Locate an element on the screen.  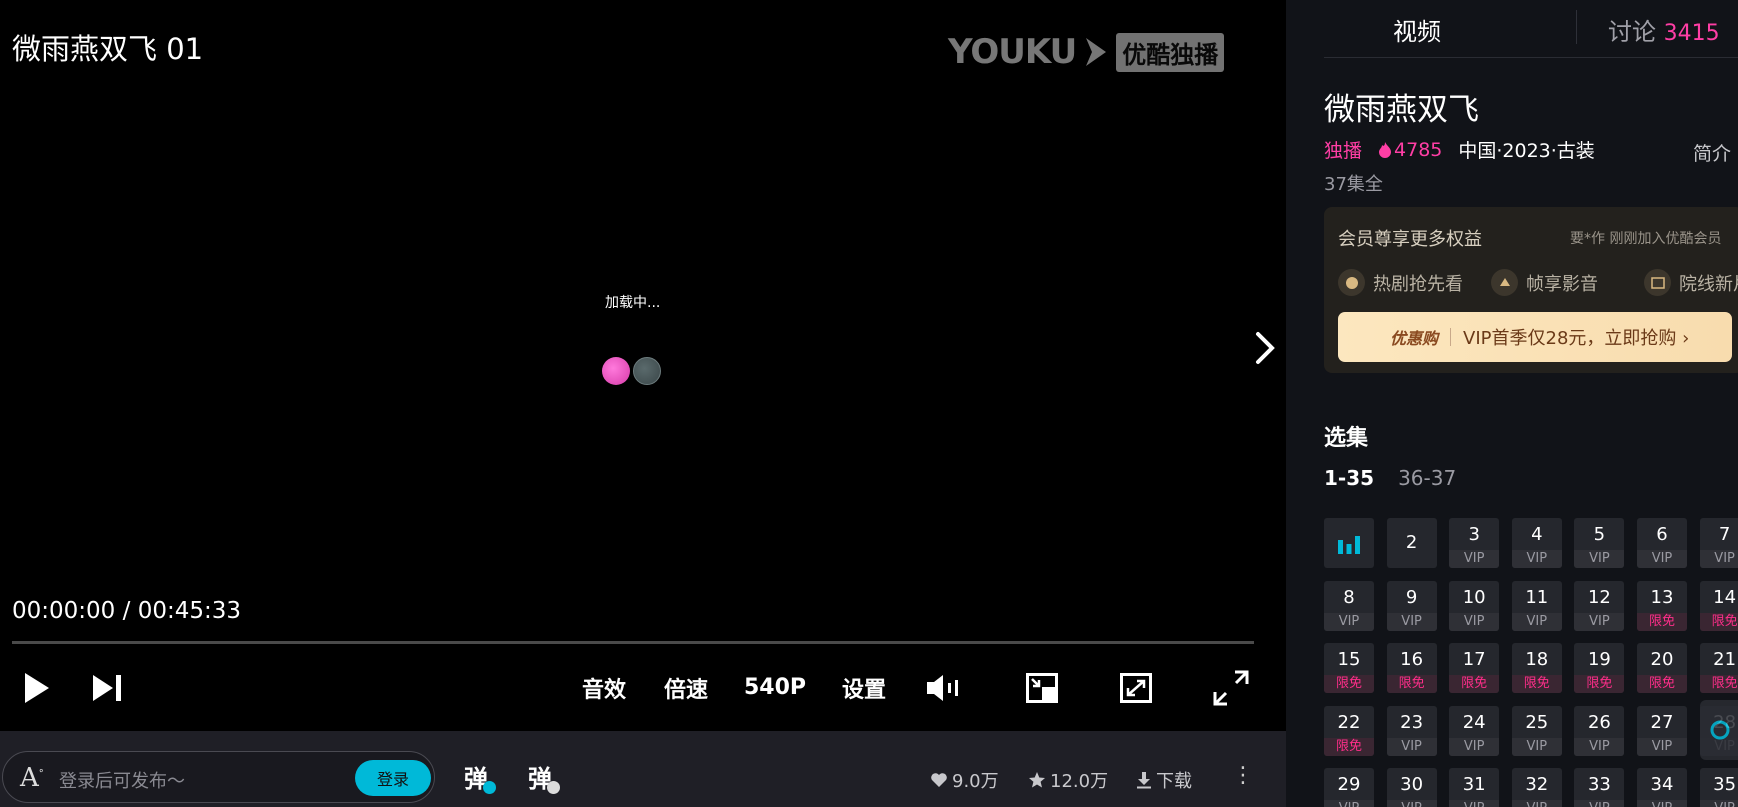
danmaku-input: A° 登录后可发布～ 登录 is located at coordinates (218, 777).